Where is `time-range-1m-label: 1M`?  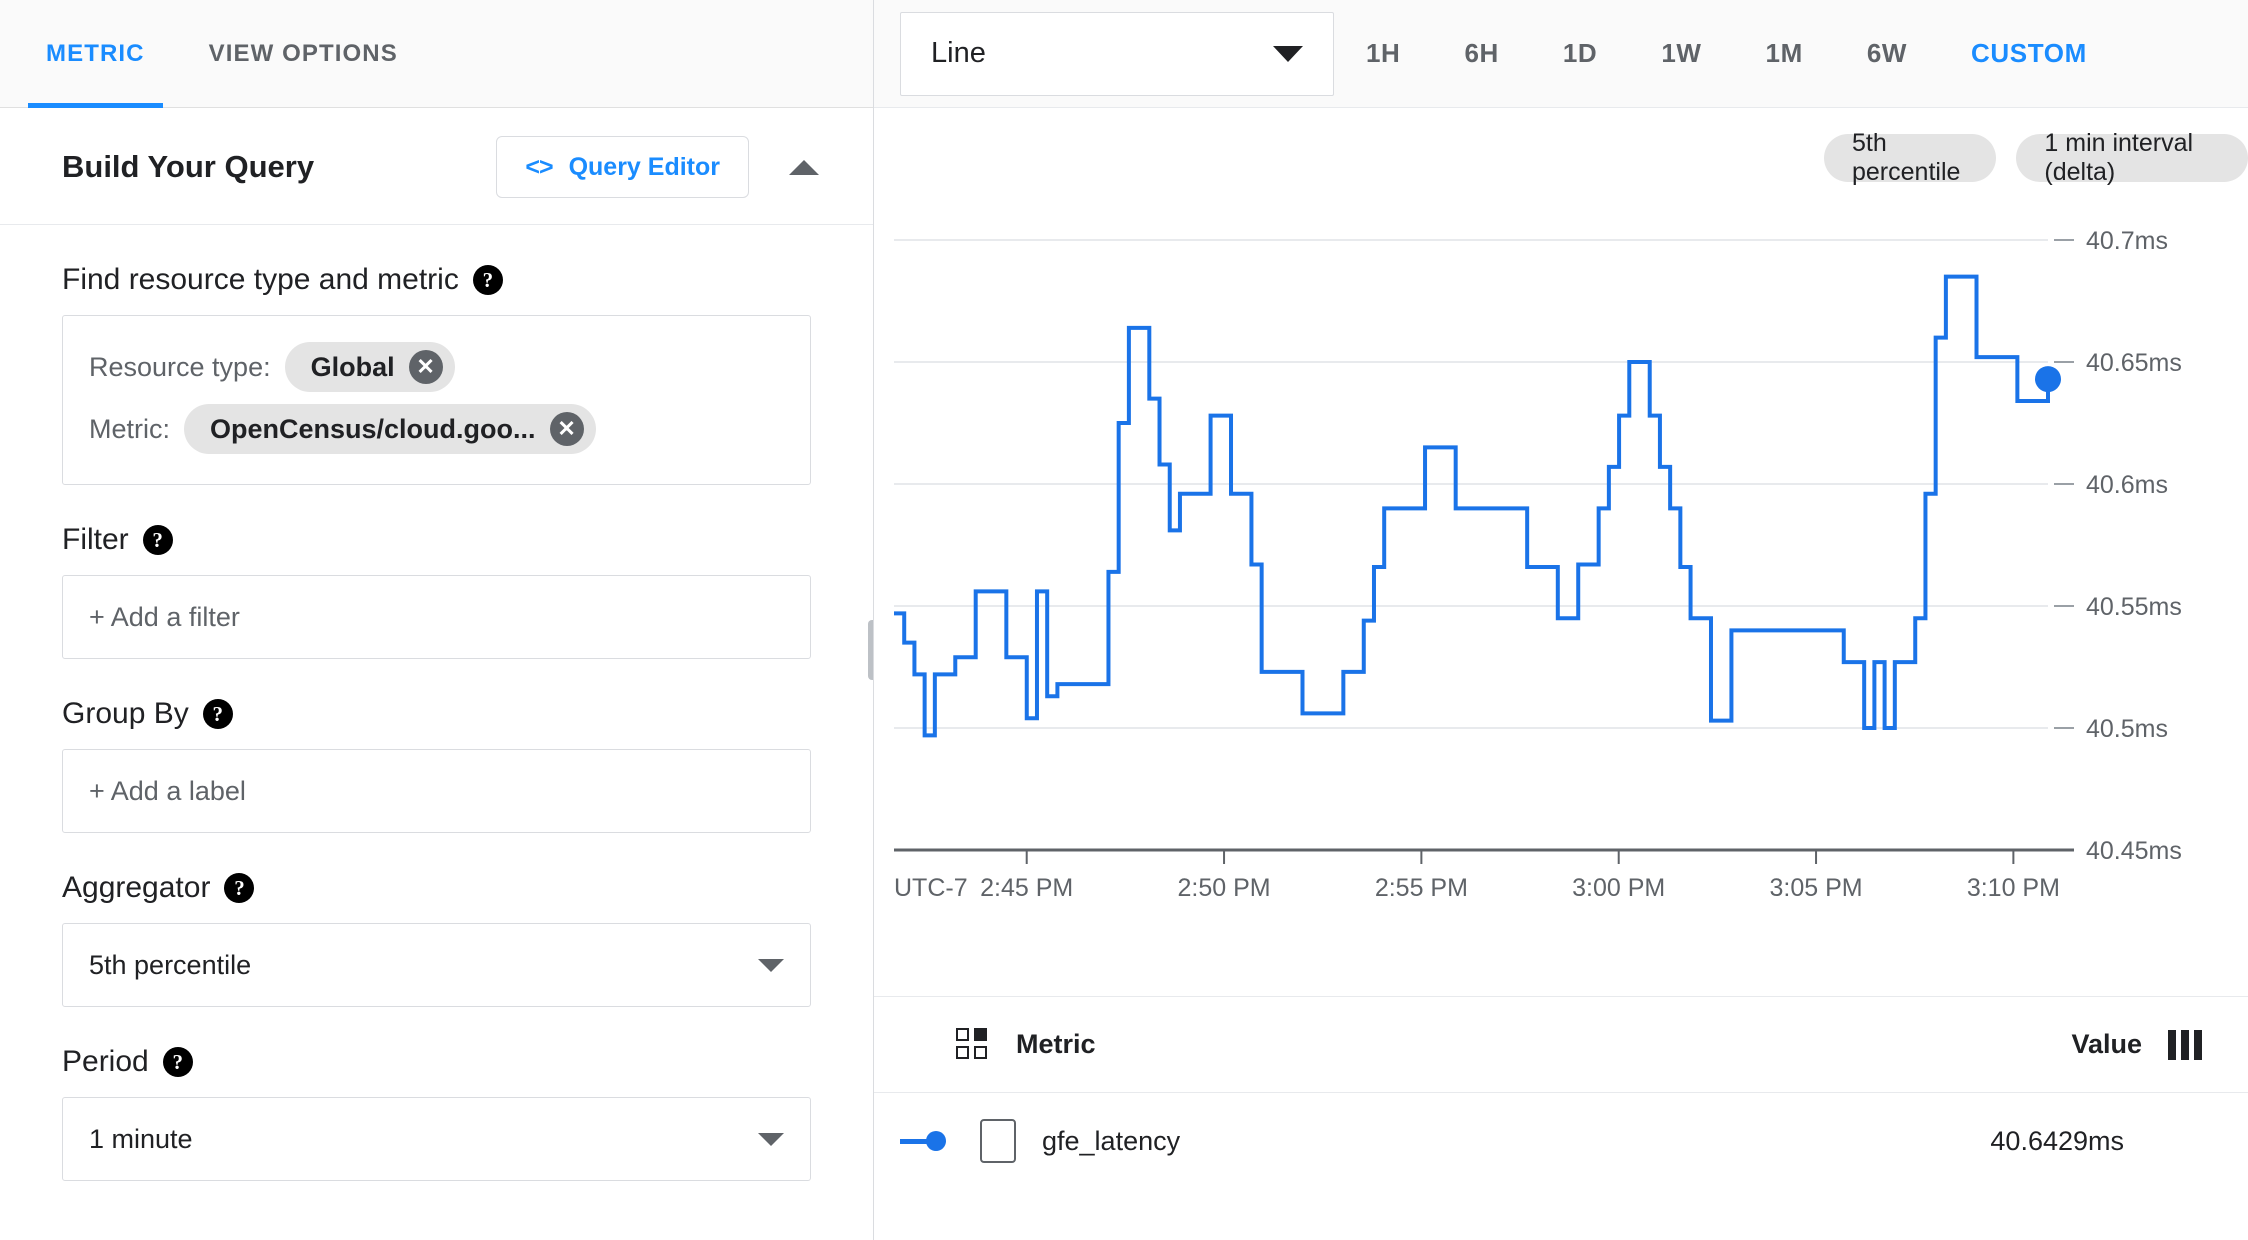 time-range-1m-label: 1M is located at coordinates (1784, 53).